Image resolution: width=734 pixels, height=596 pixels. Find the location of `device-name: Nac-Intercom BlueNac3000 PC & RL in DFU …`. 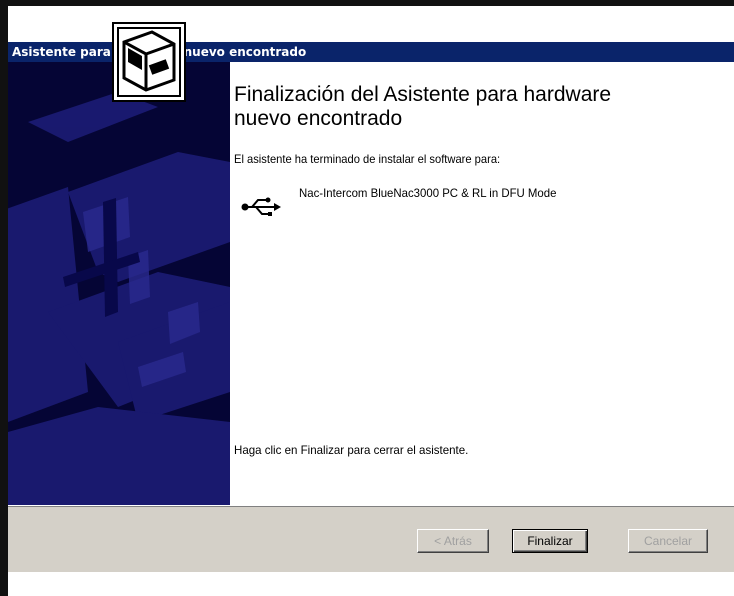

device-name: Nac-Intercom BlueNac3000 PC & RL in DFU … is located at coordinates (428, 193).